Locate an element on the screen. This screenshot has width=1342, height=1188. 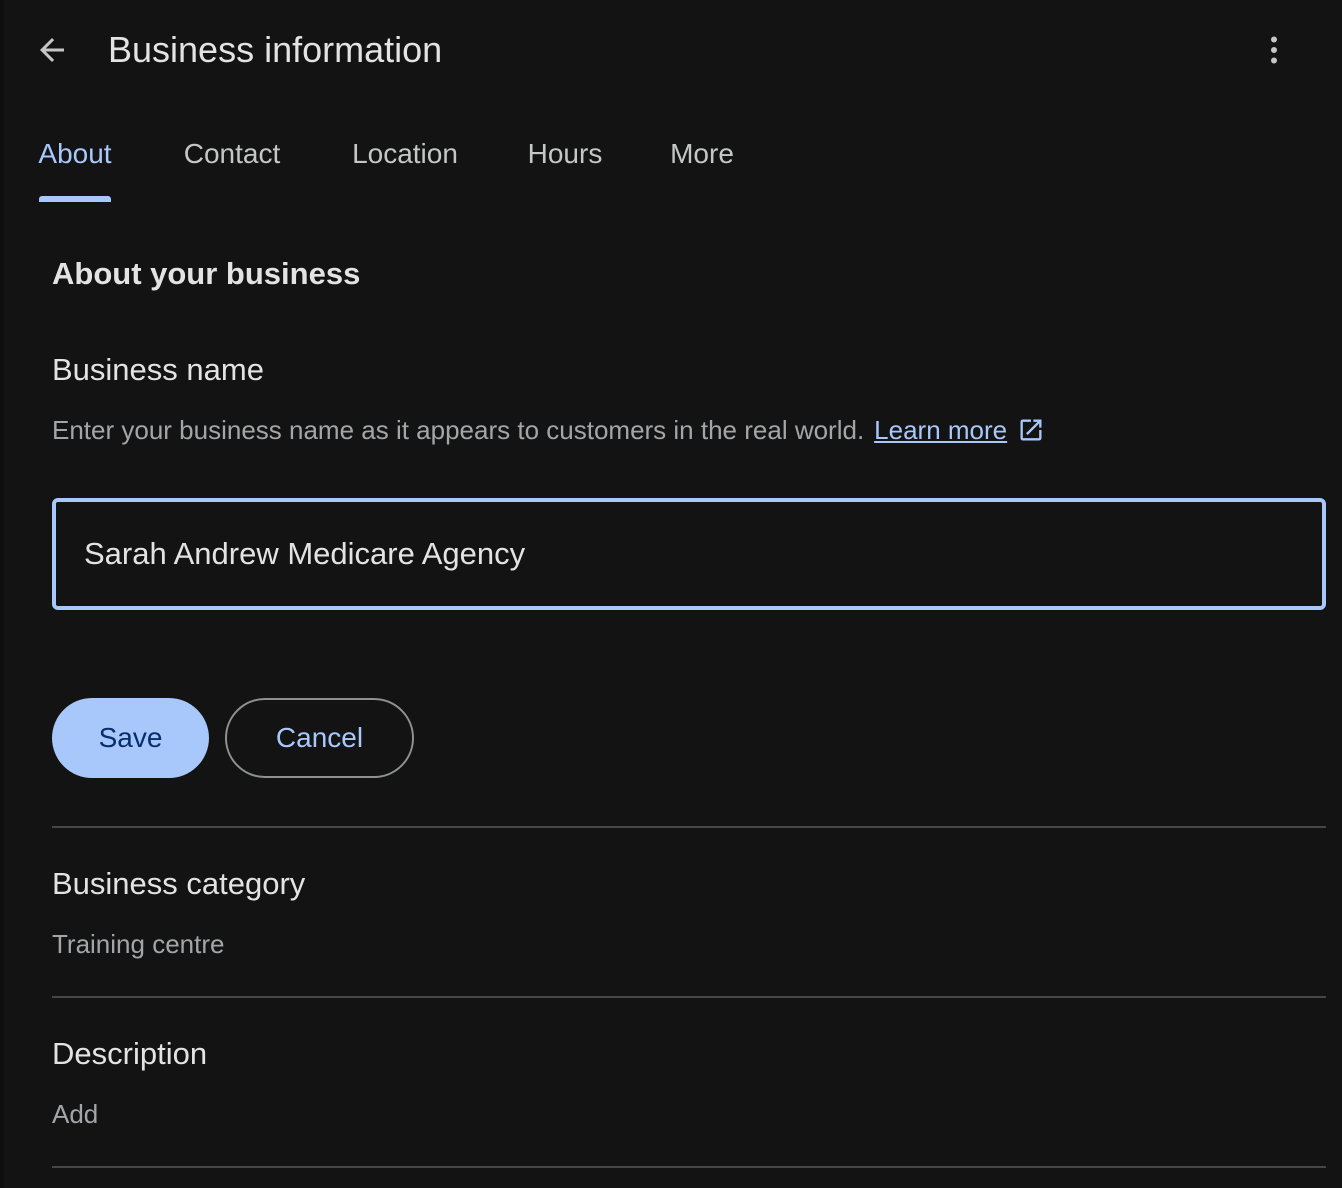
cancel-button: Cancel is located at coordinates (319, 738).